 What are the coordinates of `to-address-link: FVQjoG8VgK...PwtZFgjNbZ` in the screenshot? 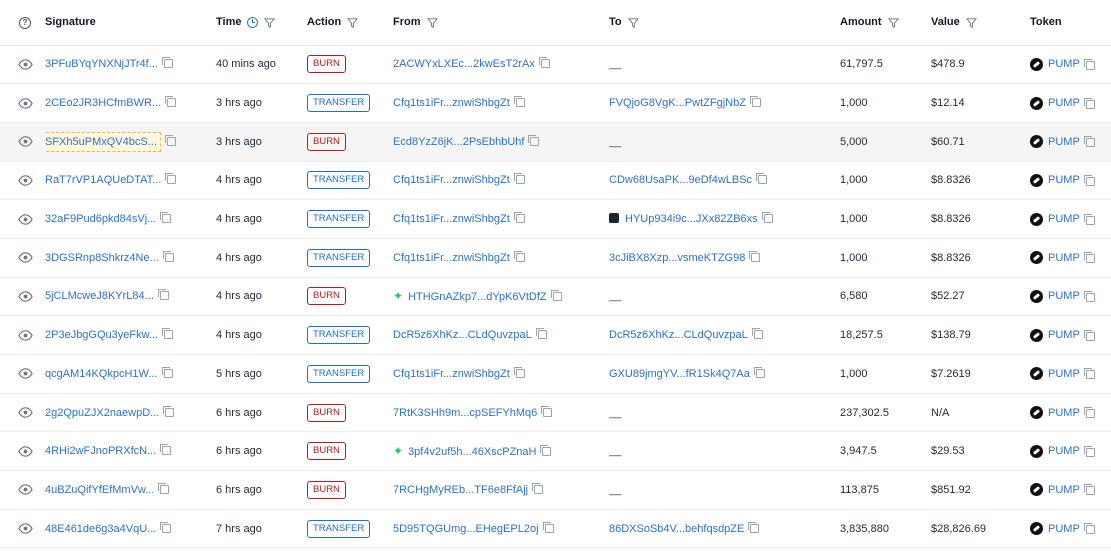 It's located at (677, 103).